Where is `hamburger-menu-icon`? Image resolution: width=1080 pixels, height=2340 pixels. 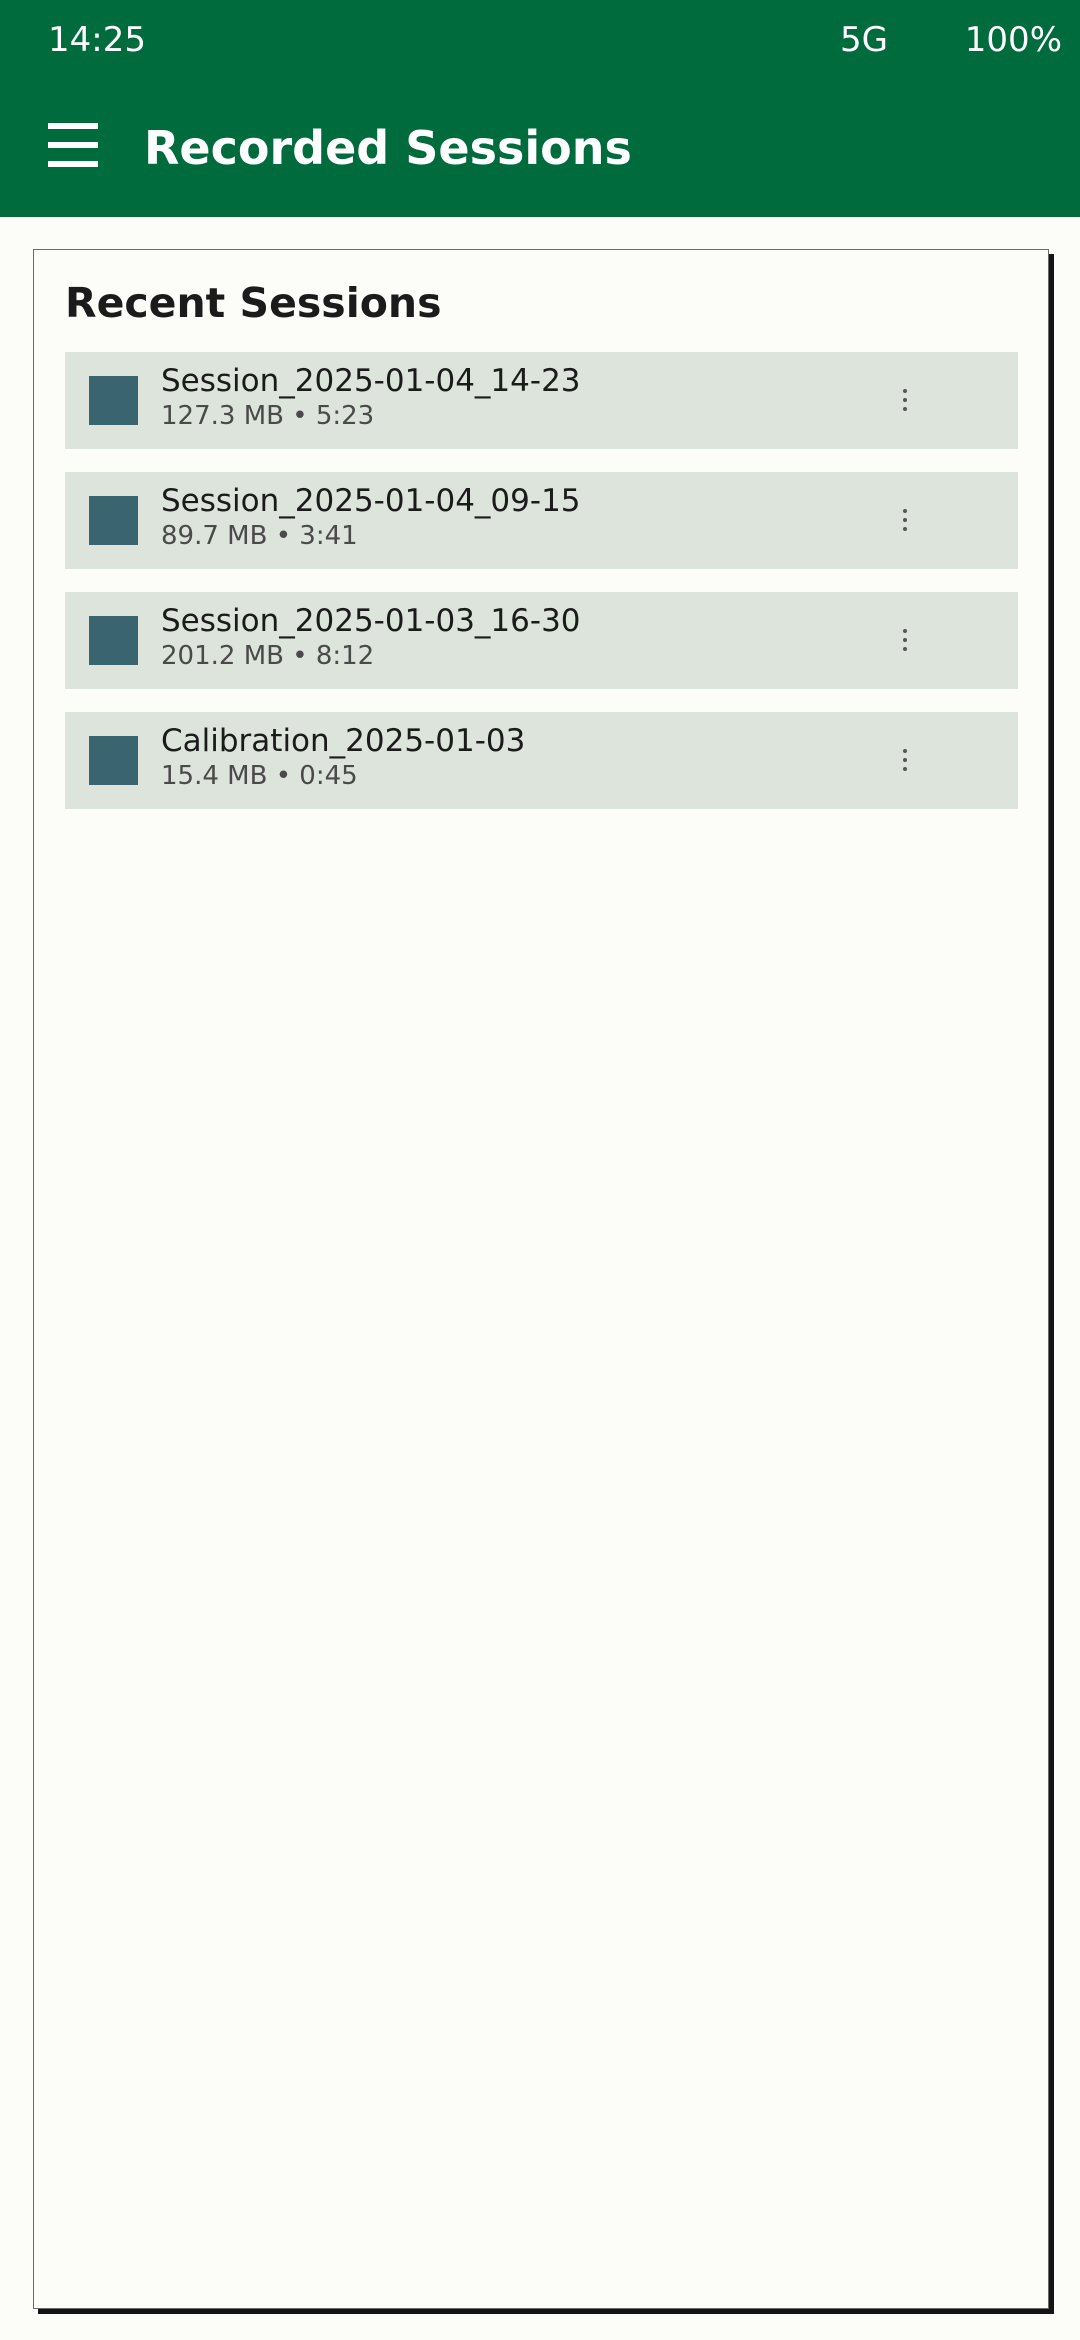
hamburger-menu-icon is located at coordinates (73, 145).